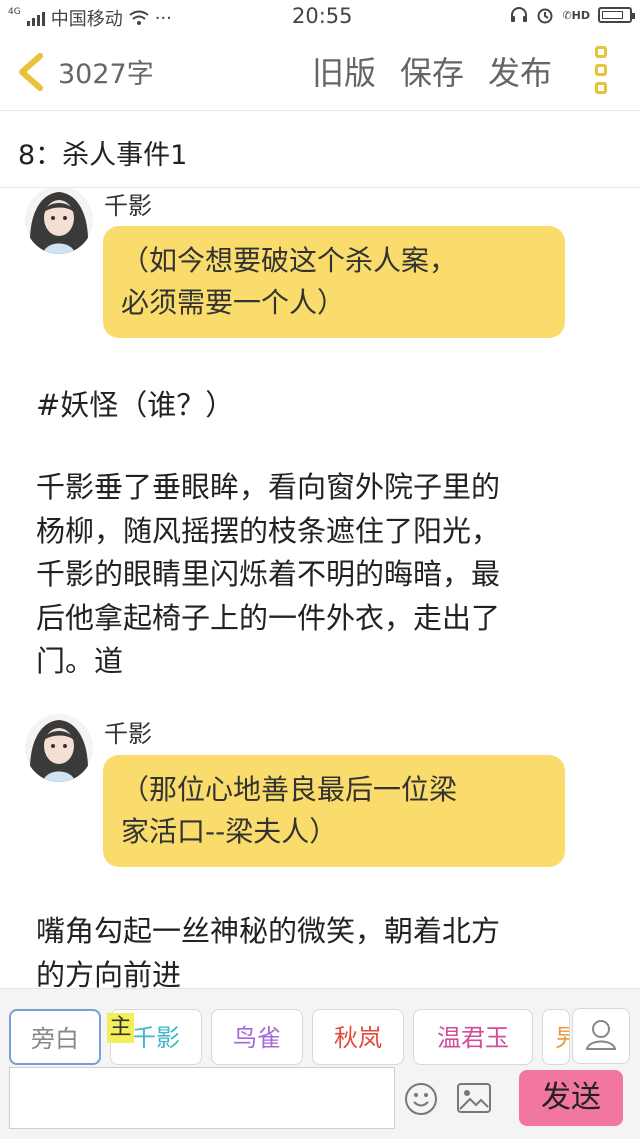  I want to click on more-menu-icon, so click(604, 72).